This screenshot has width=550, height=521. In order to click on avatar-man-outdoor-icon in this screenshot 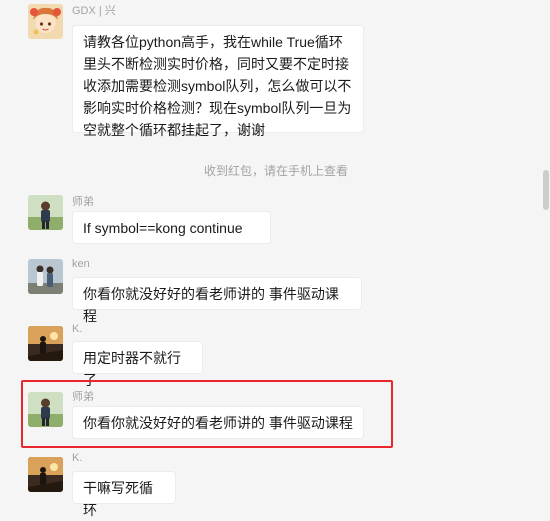, I will do `click(45, 212)`.